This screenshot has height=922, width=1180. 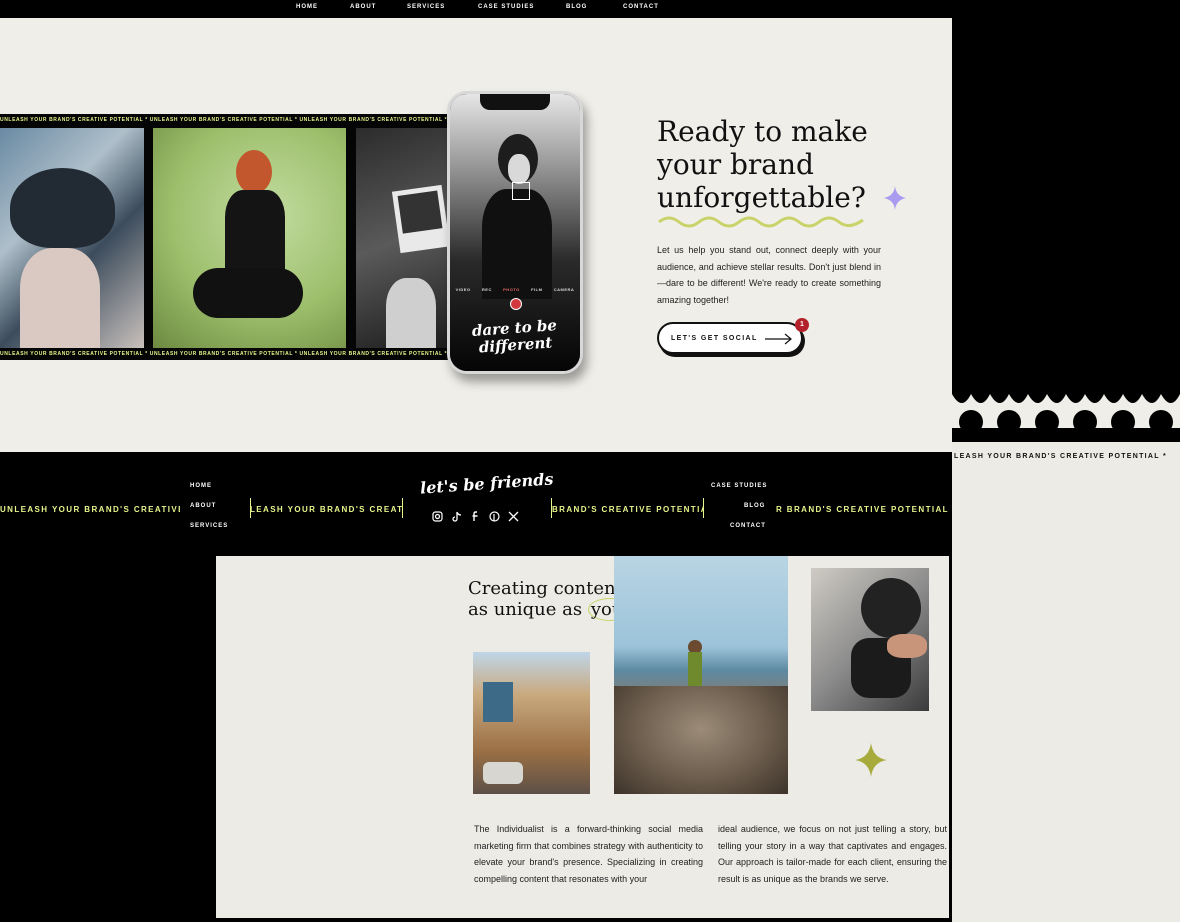 I want to click on about-heading-line2: as unique as you., so click(x=550, y=609).